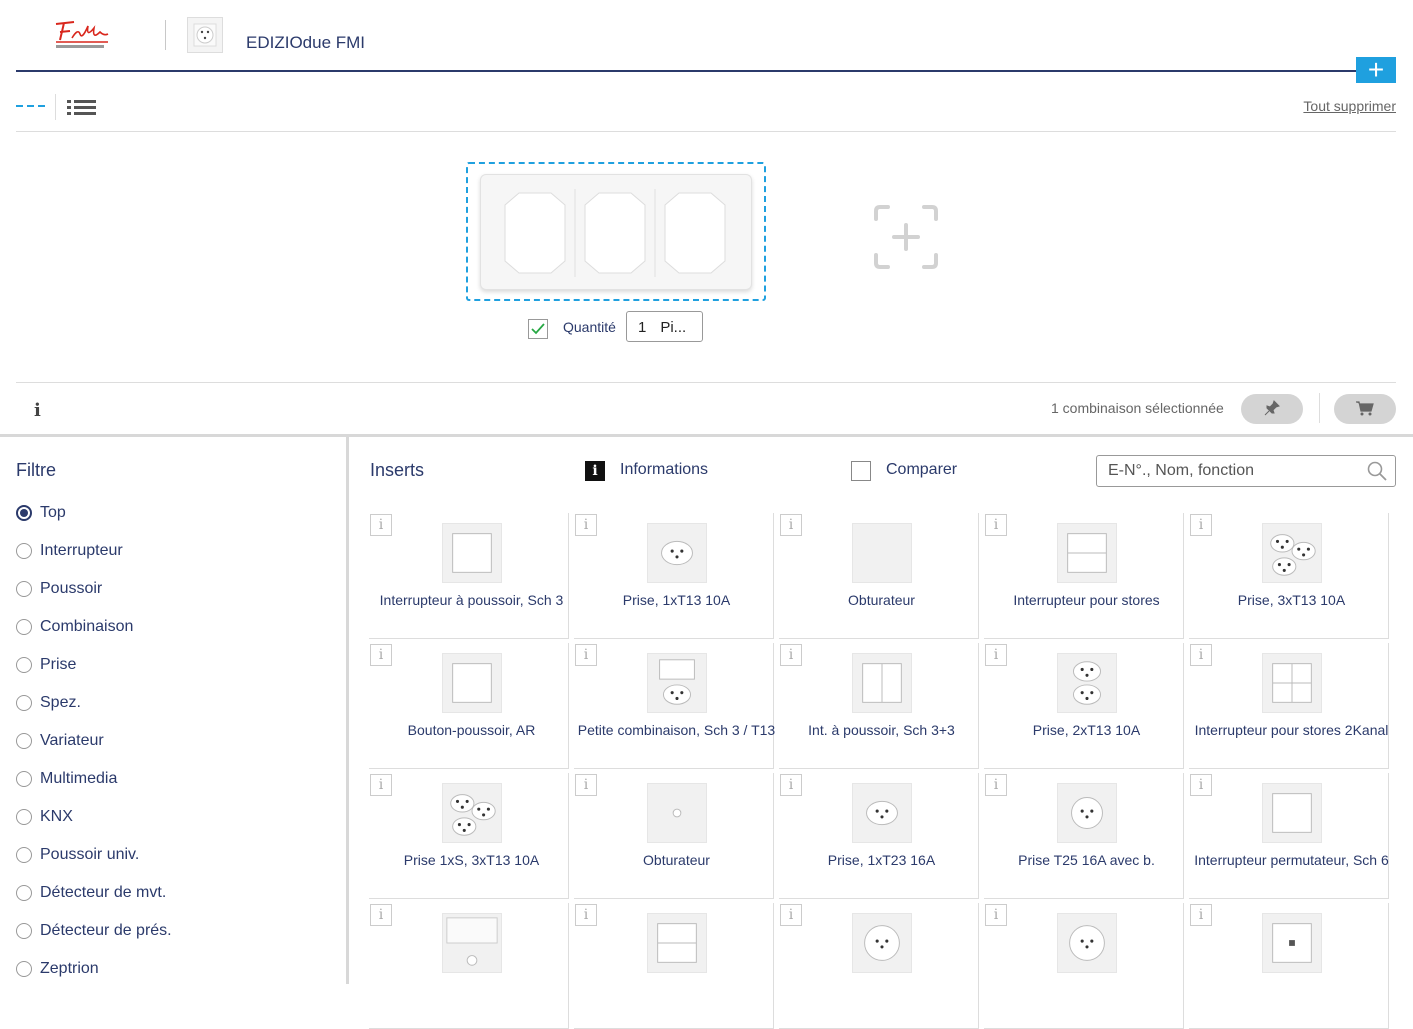 This screenshot has width=1413, height=1029. Describe the element at coordinates (1291, 860) in the screenshot. I see `product-label: Interrupteur permutateur, Sch 6` at that location.